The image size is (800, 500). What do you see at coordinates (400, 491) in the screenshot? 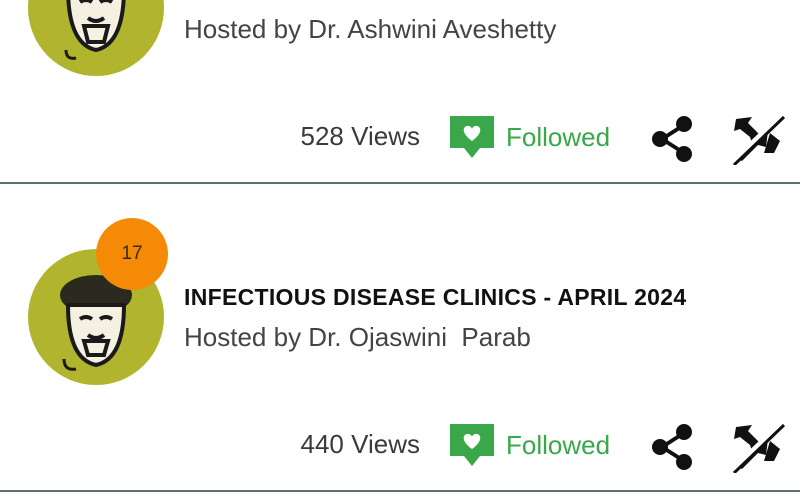
I see `card-divider` at bounding box center [400, 491].